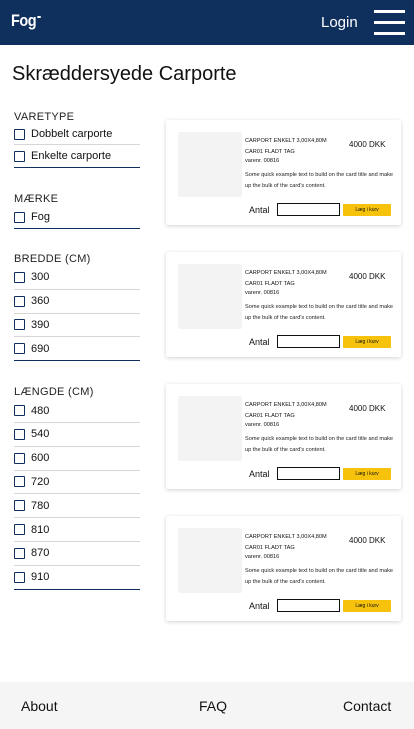  I want to click on filter-group-title: BREDDE (CM), so click(52, 259).